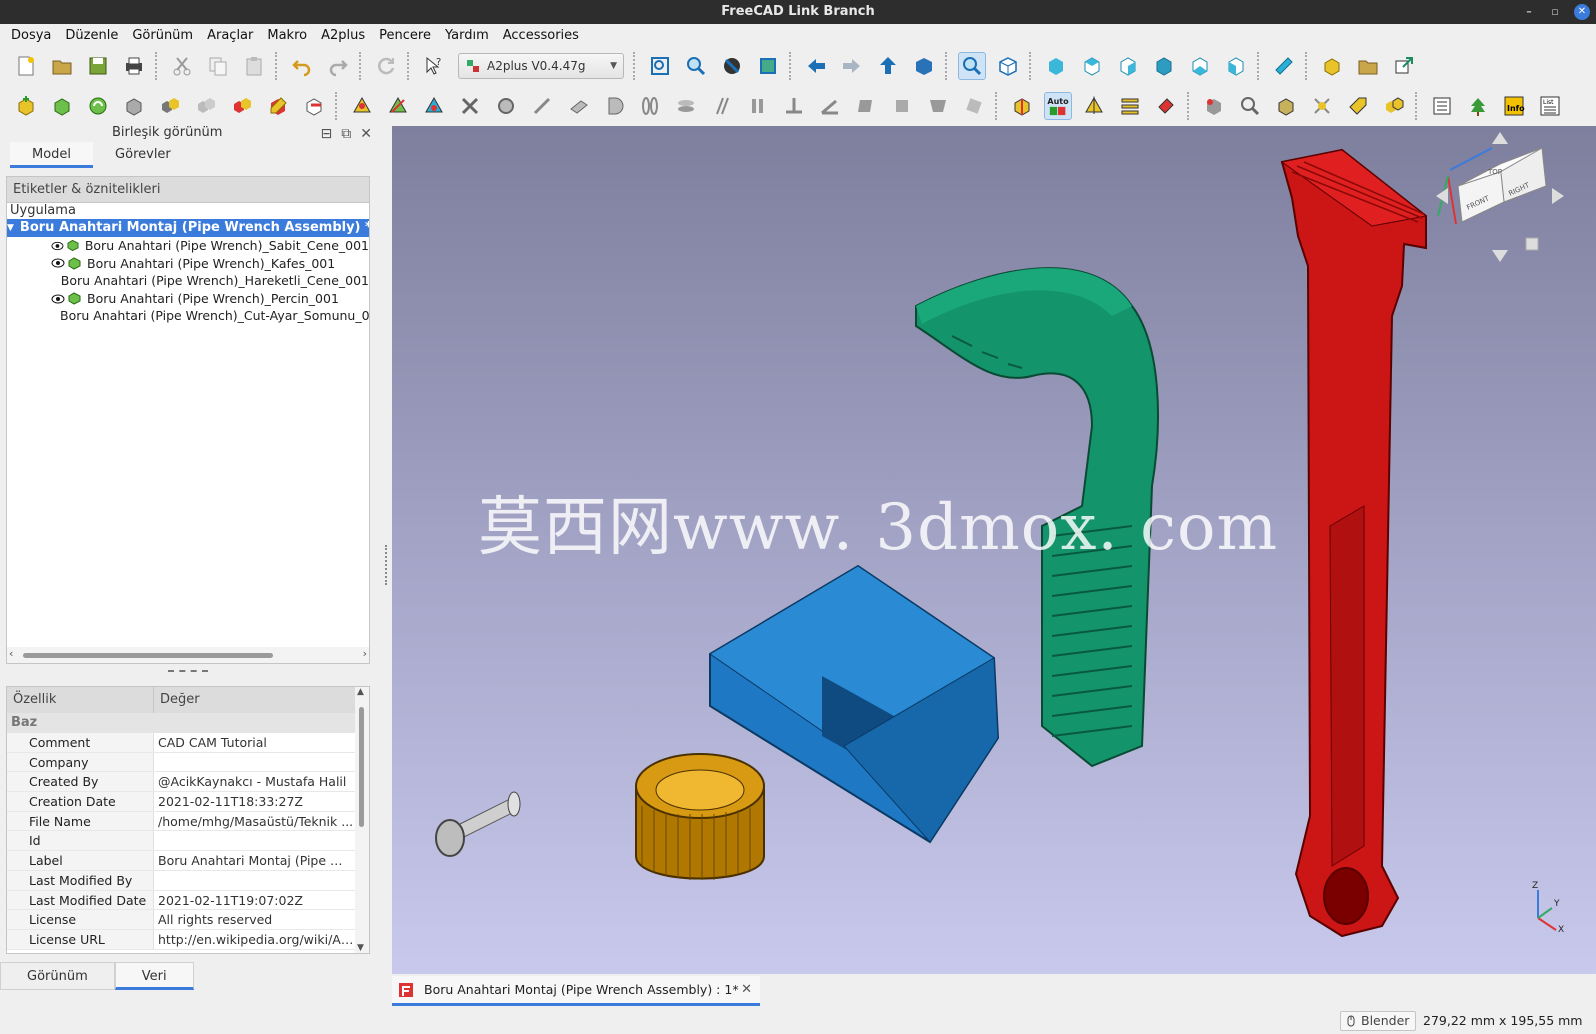  What do you see at coordinates (278, 106) in the screenshot?
I see `edit-constraint-icon` at bounding box center [278, 106].